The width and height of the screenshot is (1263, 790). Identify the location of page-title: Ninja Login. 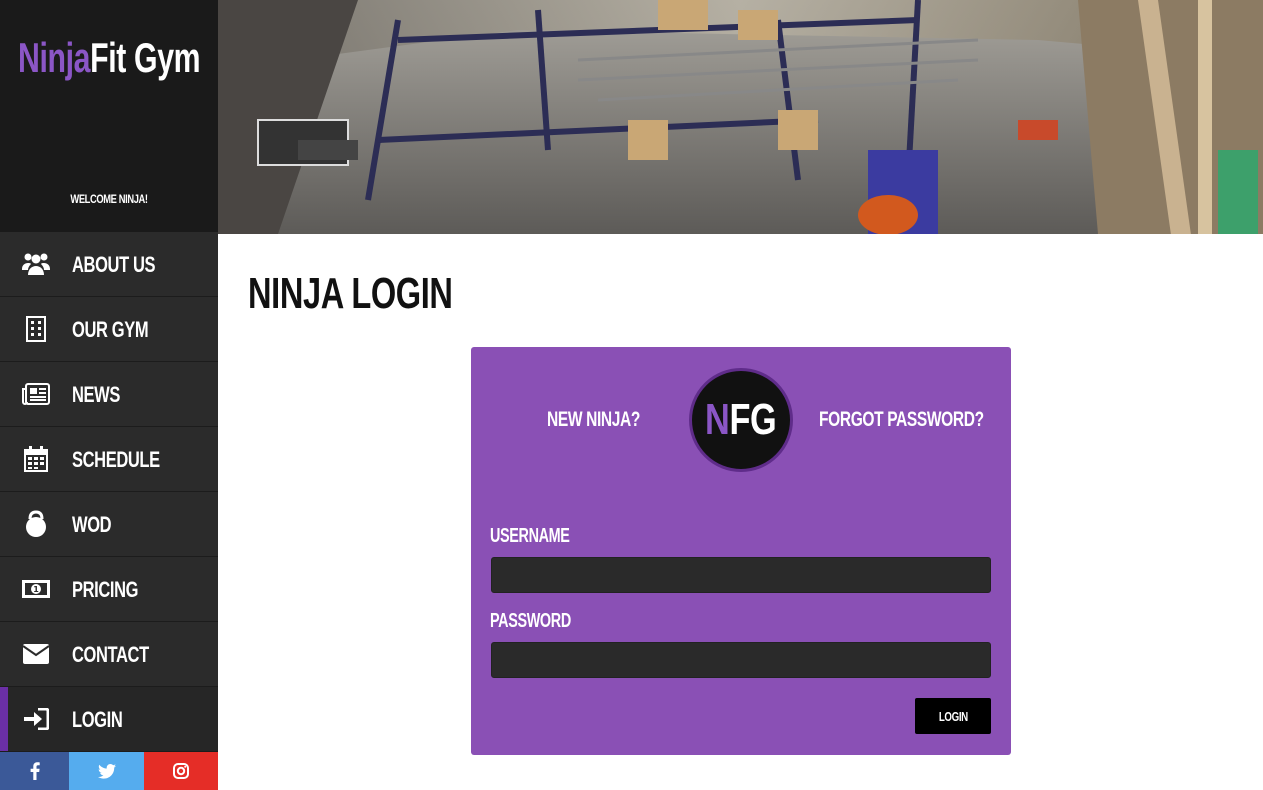
(350, 293).